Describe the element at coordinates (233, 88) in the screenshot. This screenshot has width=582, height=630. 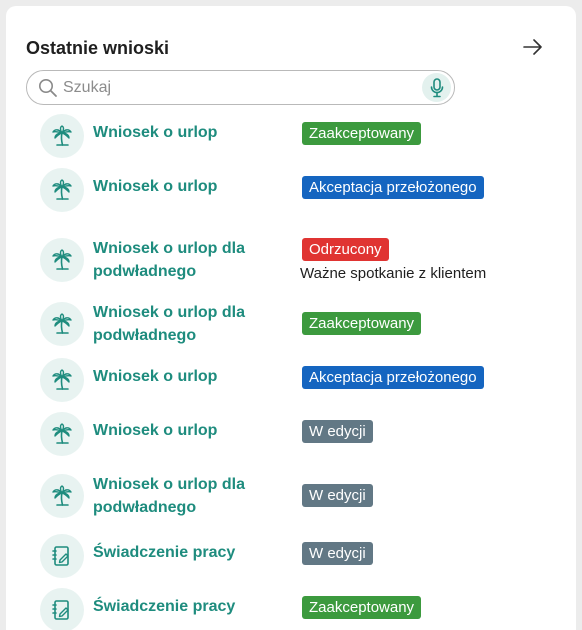
I see `search-input` at that location.